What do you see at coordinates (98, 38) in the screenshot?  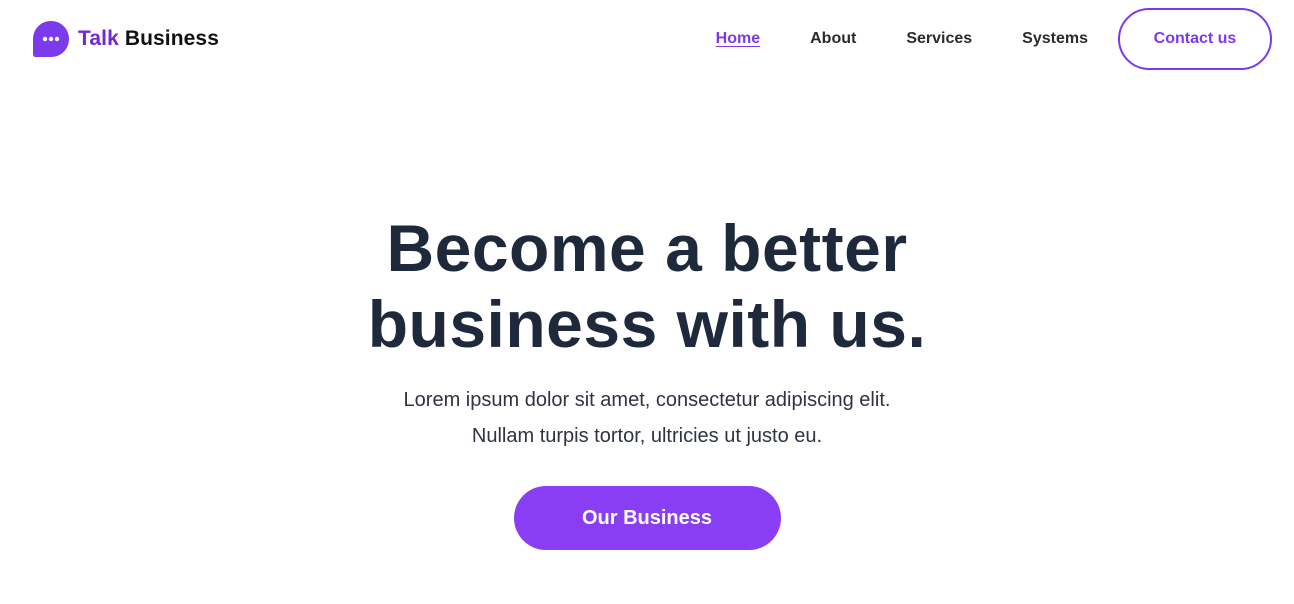 I see `brand-name-accent: Talk` at bounding box center [98, 38].